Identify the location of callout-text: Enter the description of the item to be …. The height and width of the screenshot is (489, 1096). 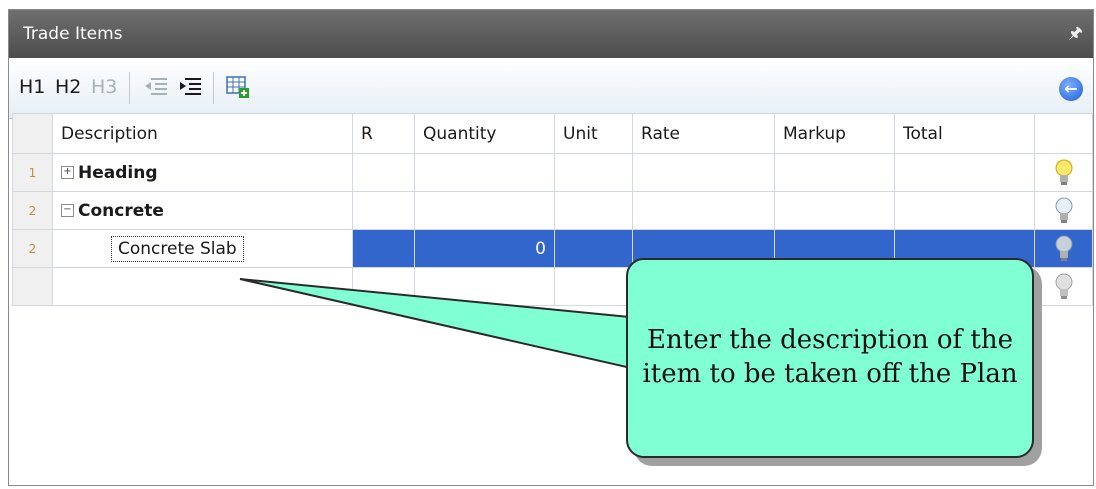
(830, 357).